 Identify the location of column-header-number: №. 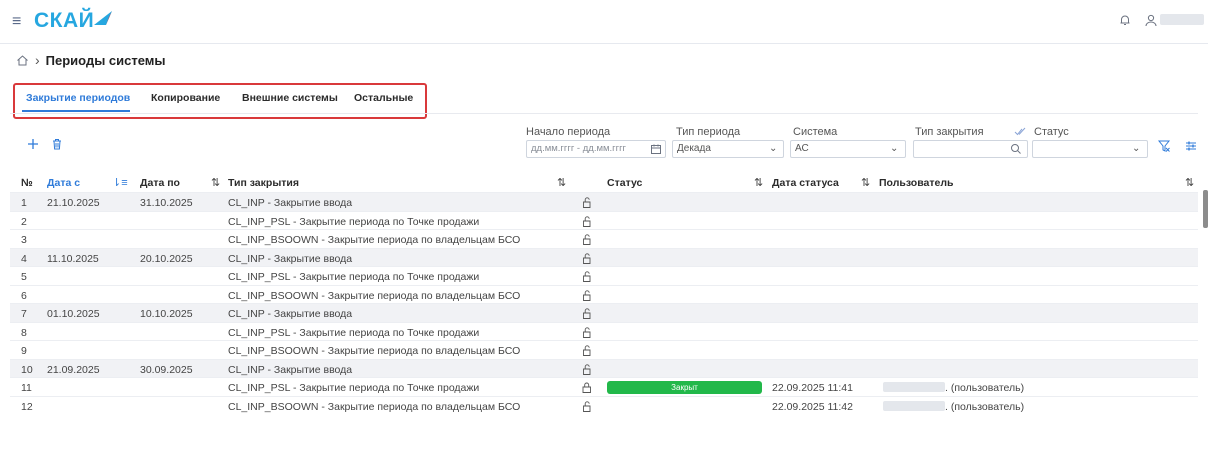
(27, 183).